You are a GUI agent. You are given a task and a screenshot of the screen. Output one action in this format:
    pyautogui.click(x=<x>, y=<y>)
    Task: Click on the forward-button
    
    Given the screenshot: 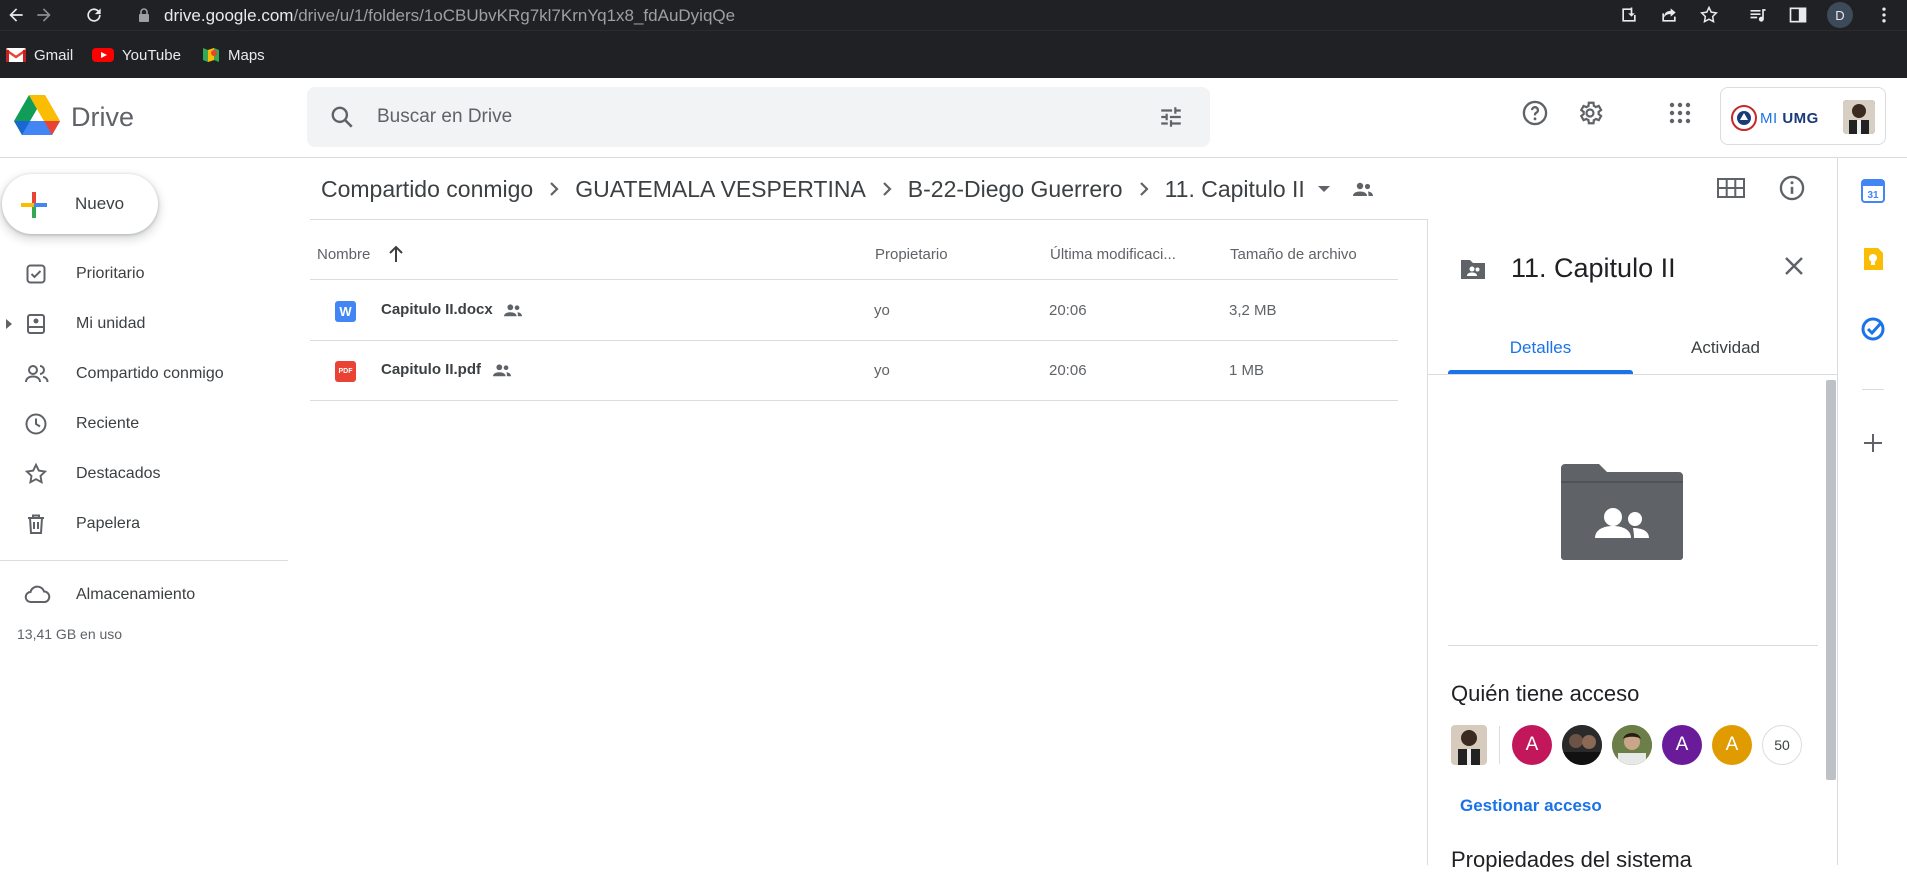 What is the action you would take?
    pyautogui.click(x=44, y=15)
    